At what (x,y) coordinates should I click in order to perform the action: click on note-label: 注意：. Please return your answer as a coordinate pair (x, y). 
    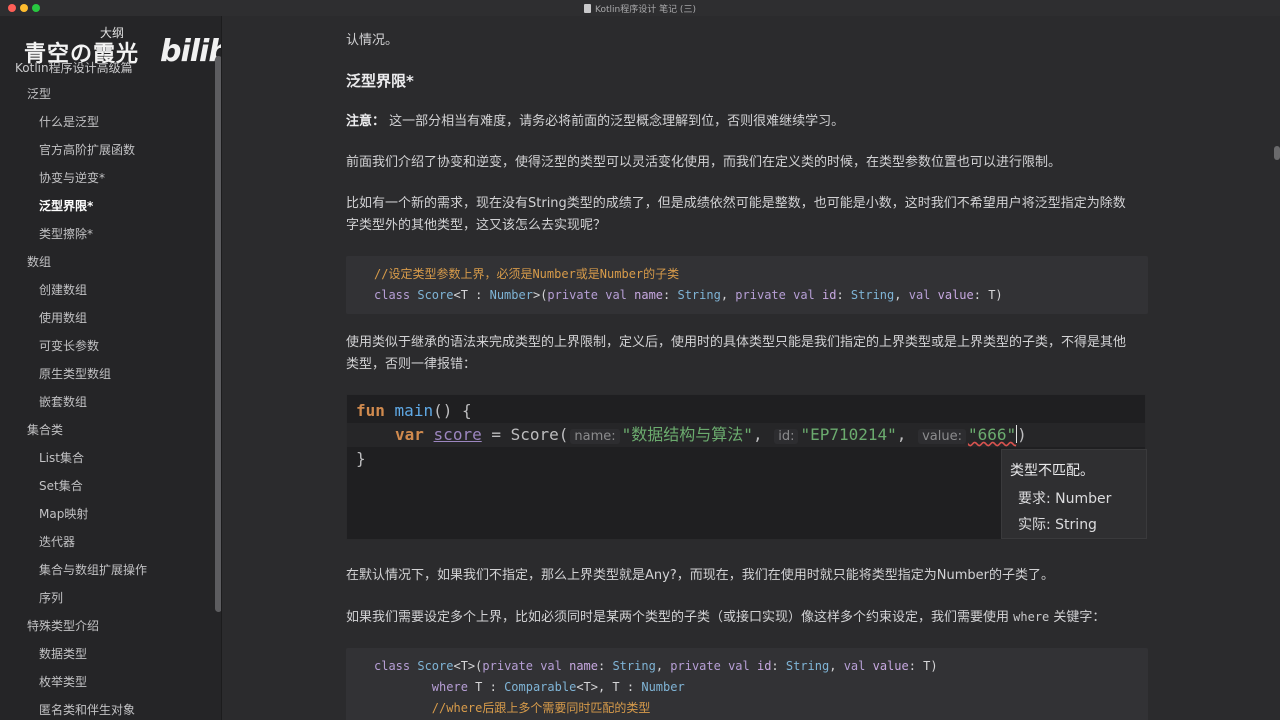
    Looking at the image, I should click on (366, 121).